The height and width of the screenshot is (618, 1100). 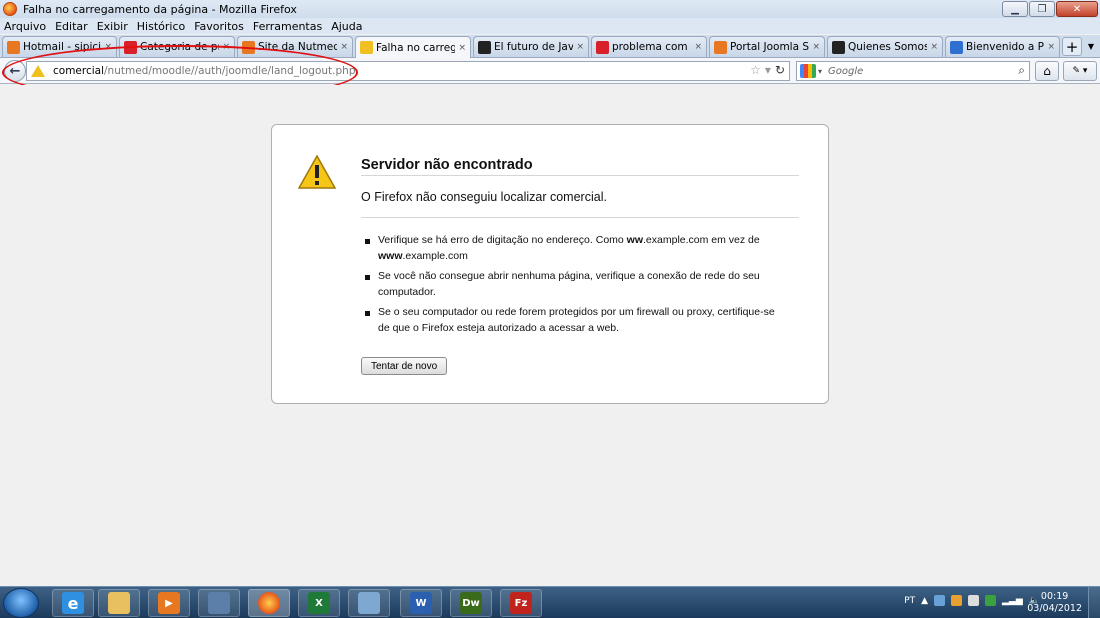 I want to click on firefox-logo-icon, so click(x=10, y=9).